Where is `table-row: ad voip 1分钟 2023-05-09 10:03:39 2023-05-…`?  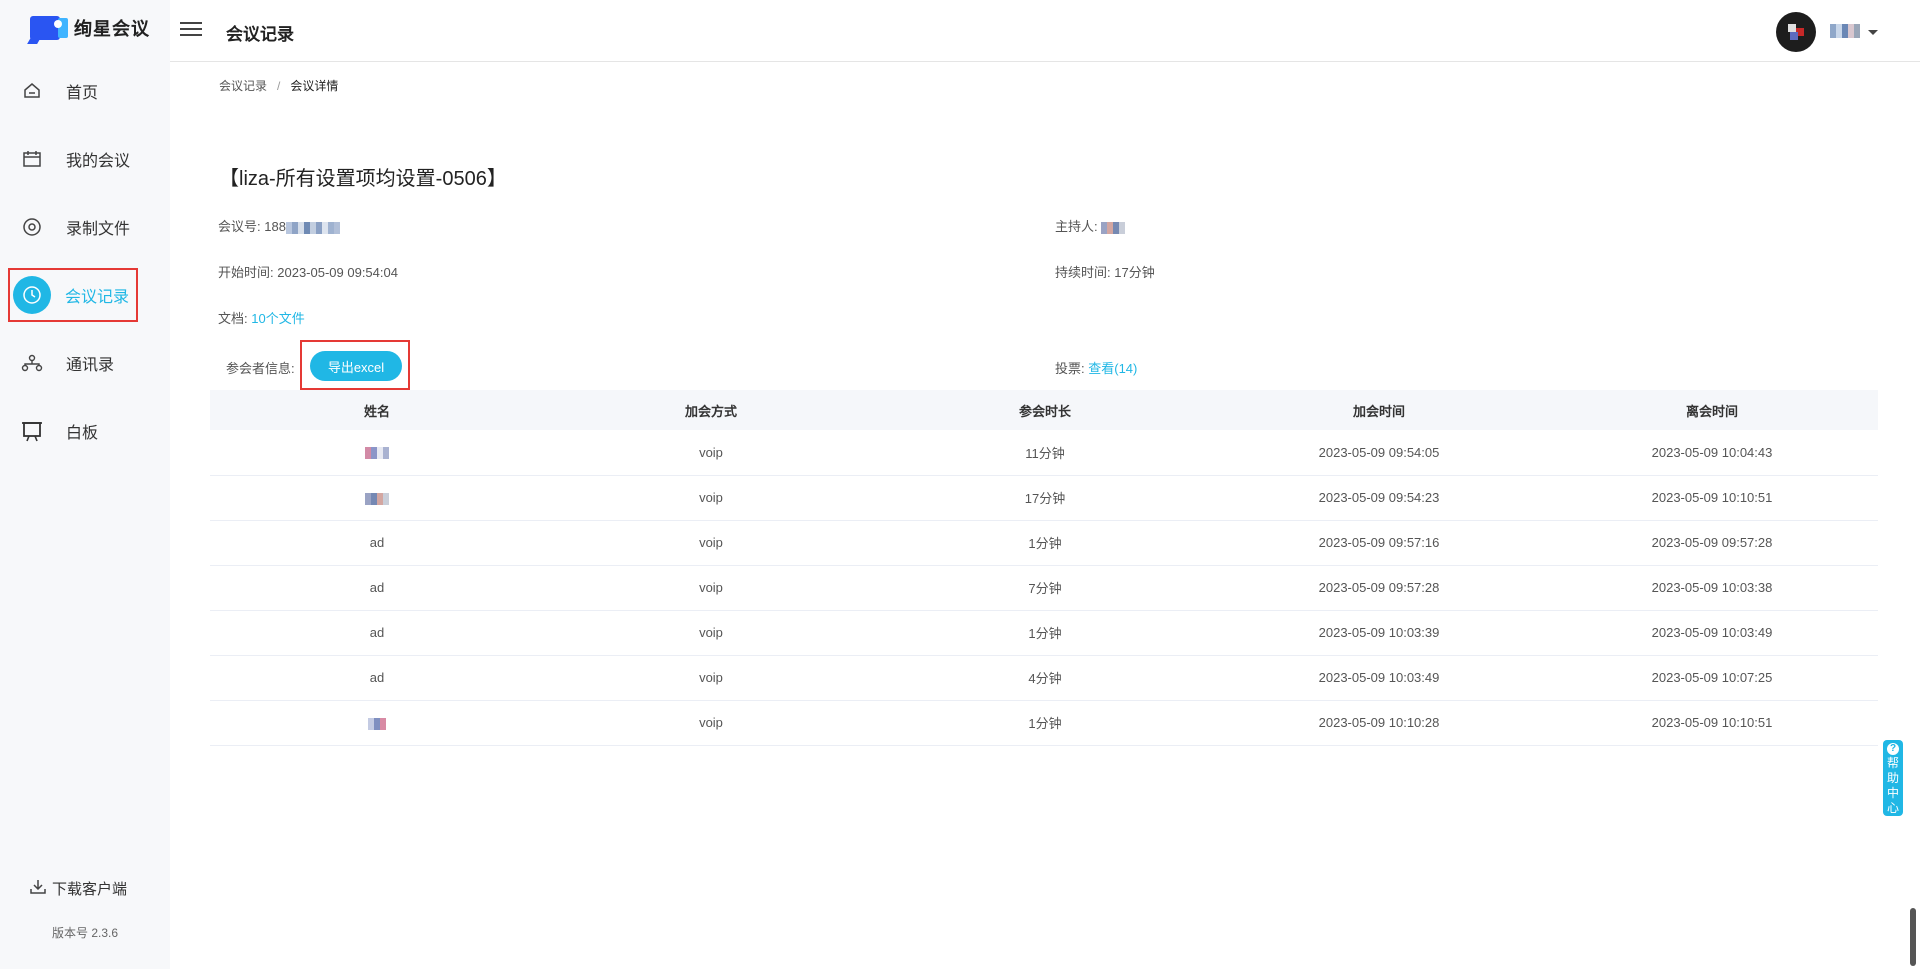 table-row: ad voip 1分钟 2023-05-09 10:03:39 2023-05-… is located at coordinates (1044, 633).